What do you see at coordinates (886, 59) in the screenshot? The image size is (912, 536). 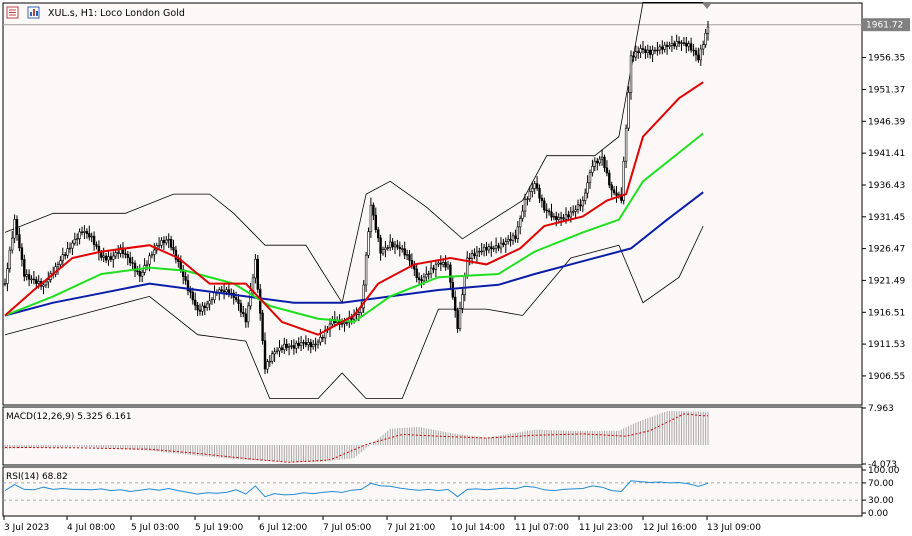 I see `axis-tick-label: 1956.35` at bounding box center [886, 59].